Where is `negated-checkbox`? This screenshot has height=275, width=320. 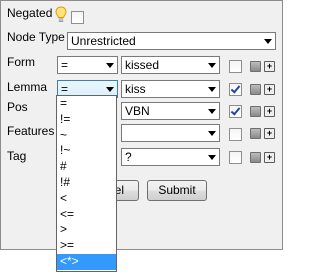 negated-checkbox is located at coordinates (77, 17).